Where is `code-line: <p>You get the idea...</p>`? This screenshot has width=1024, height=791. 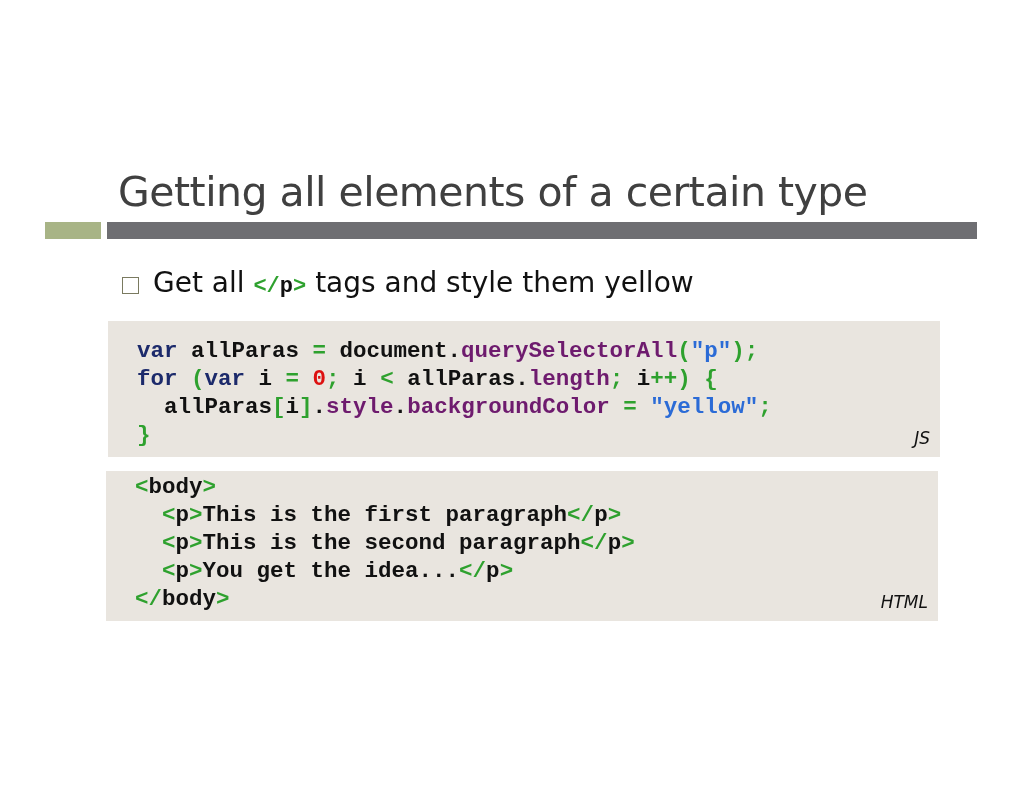 code-line: <p>You get the idea...</p> is located at coordinates (337, 571).